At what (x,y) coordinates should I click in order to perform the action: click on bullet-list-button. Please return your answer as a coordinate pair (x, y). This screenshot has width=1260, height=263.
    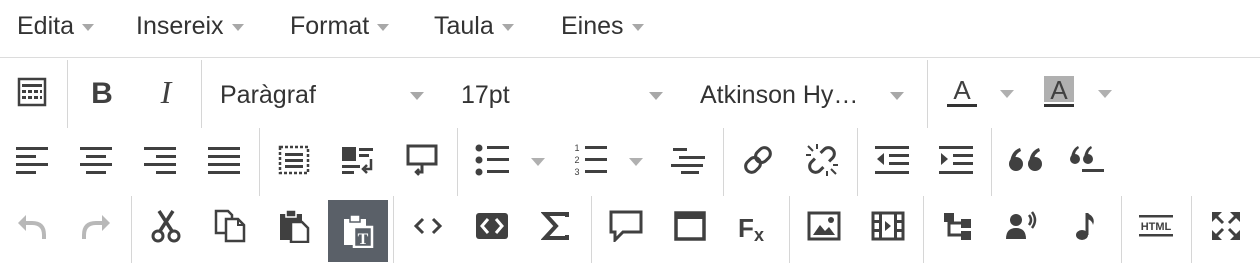
    Looking at the image, I should click on (492, 160).